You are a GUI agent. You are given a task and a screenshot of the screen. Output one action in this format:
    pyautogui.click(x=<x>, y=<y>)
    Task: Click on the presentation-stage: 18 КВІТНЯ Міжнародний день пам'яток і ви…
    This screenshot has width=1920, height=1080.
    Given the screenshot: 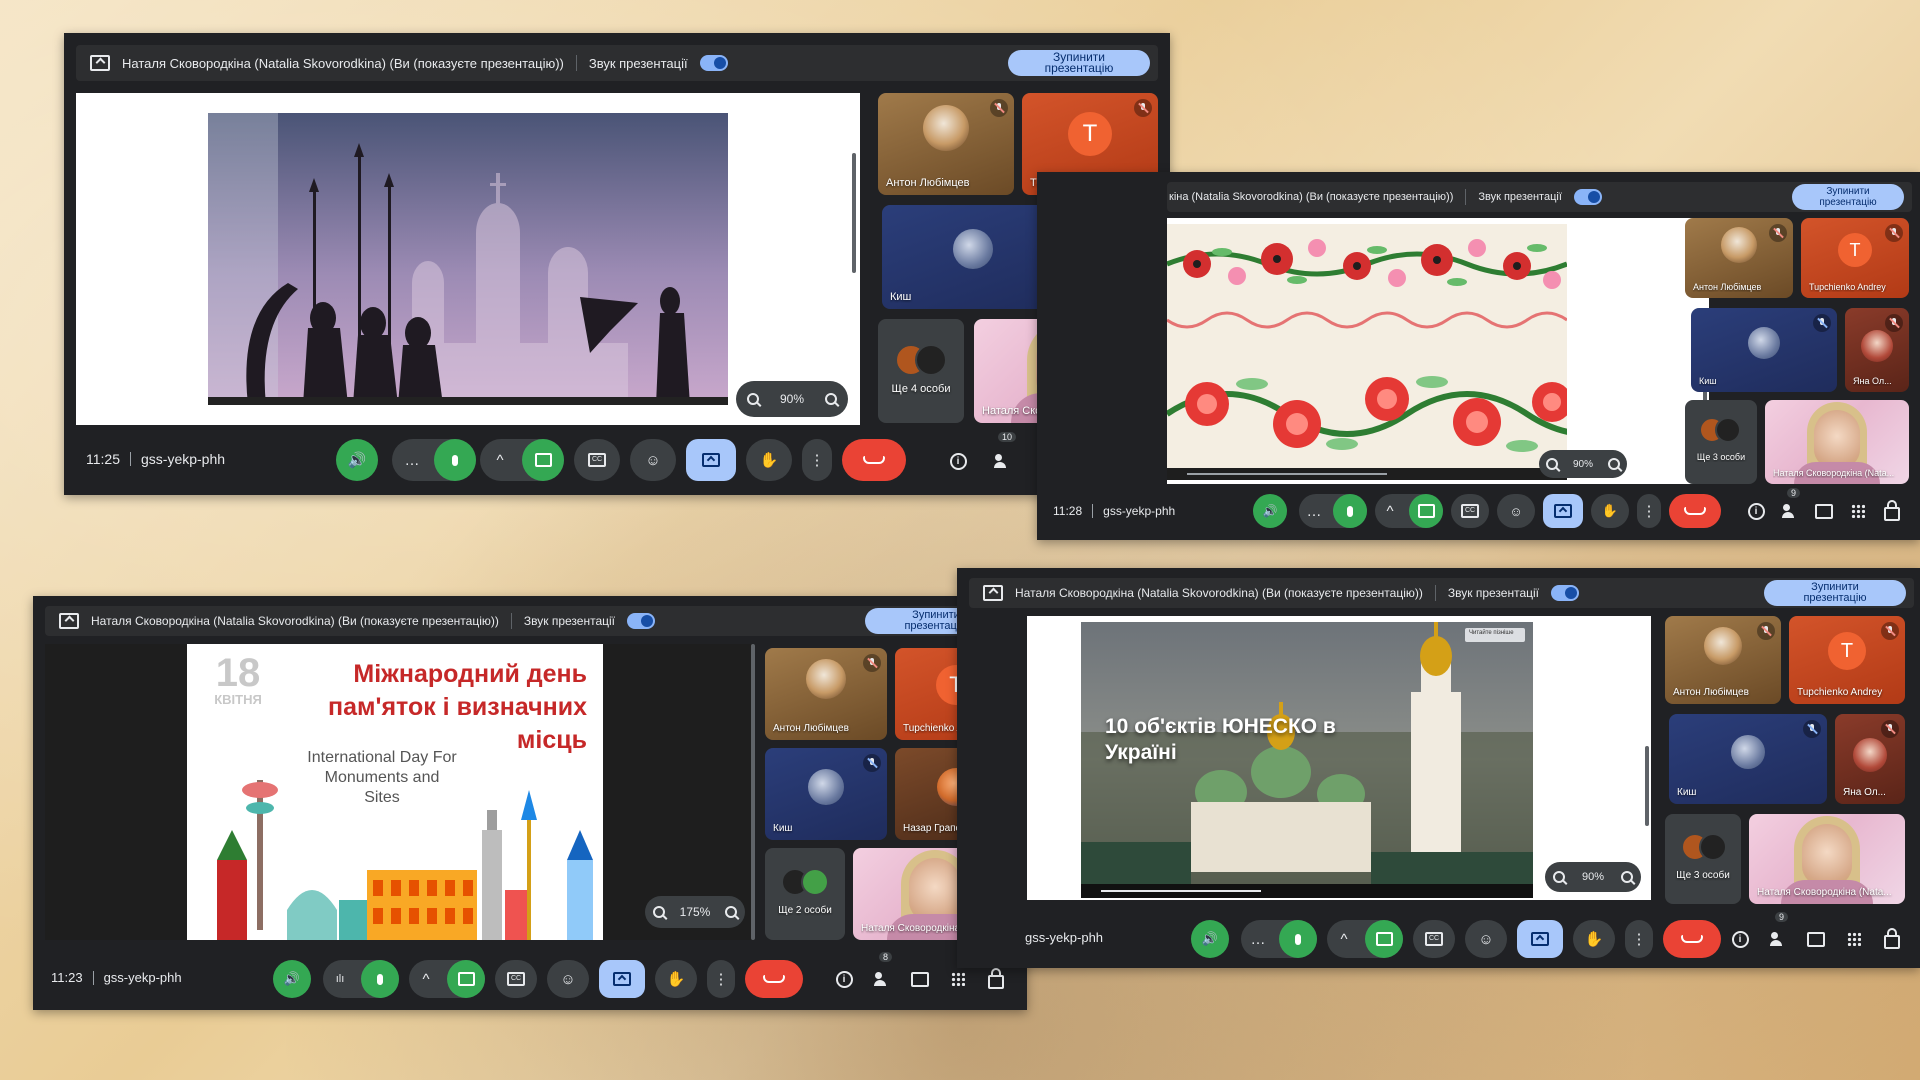 What is the action you would take?
    pyautogui.click(x=400, y=792)
    